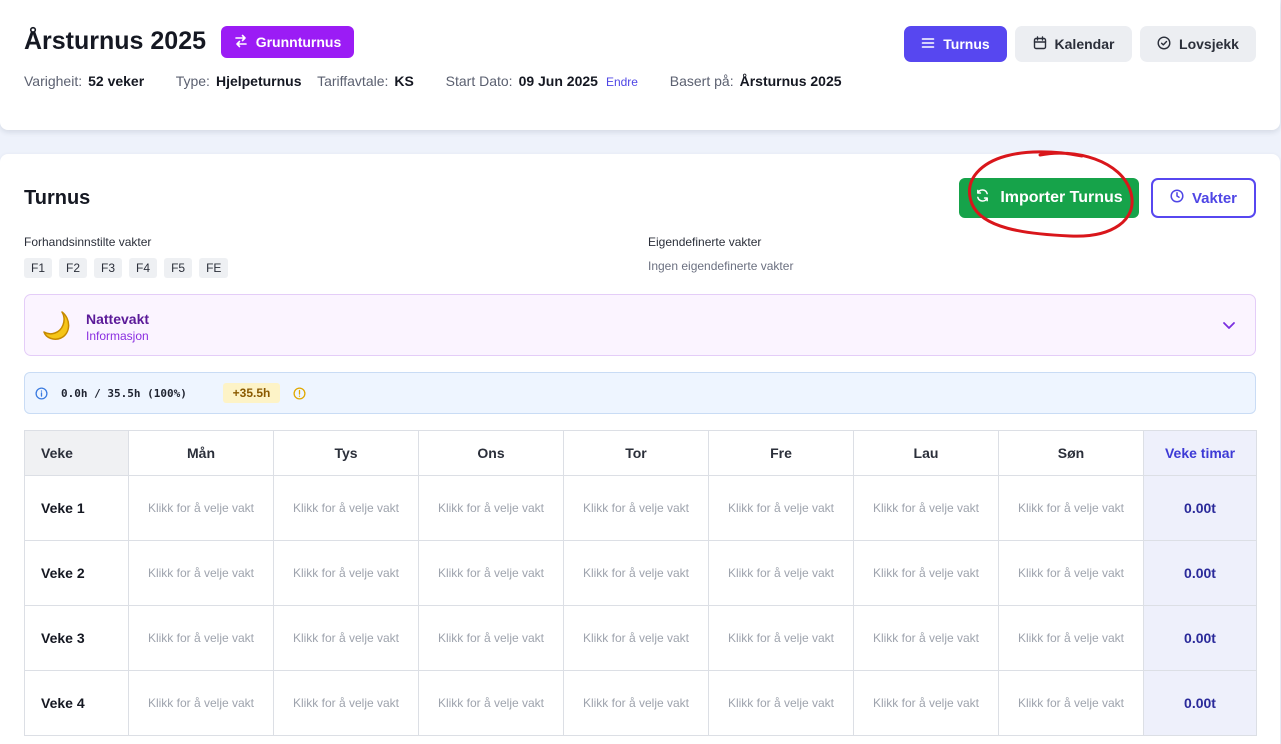  Describe the element at coordinates (53, 81) in the screenshot. I see `varighet-label: Varigheit:` at that location.